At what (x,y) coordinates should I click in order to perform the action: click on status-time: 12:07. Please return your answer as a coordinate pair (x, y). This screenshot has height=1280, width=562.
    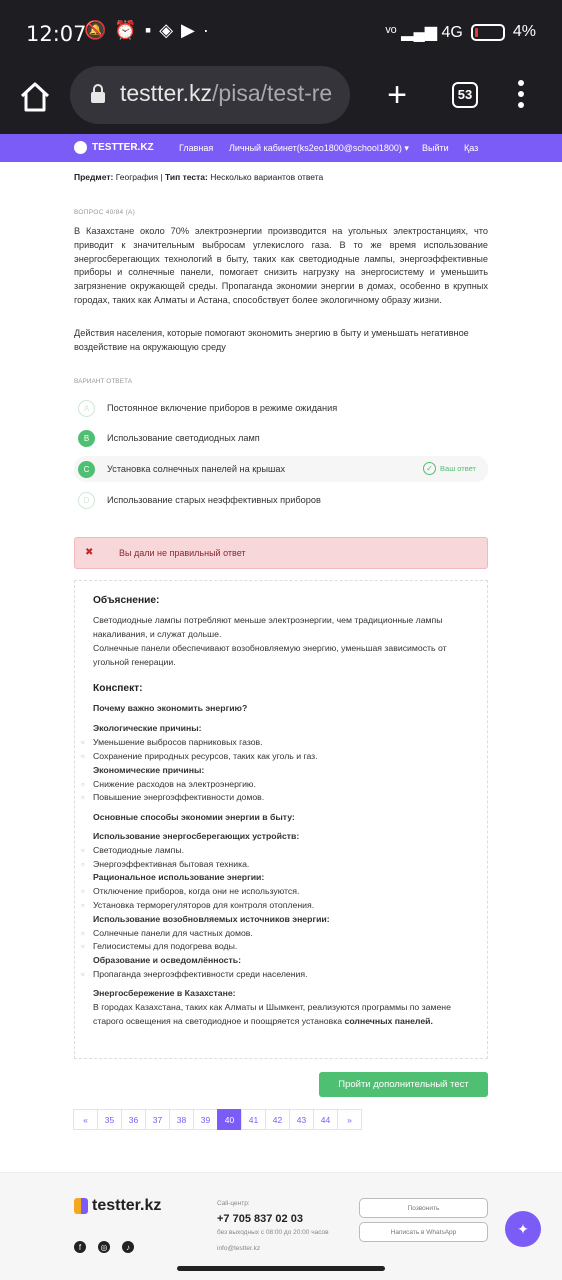
    Looking at the image, I should click on (56, 34).